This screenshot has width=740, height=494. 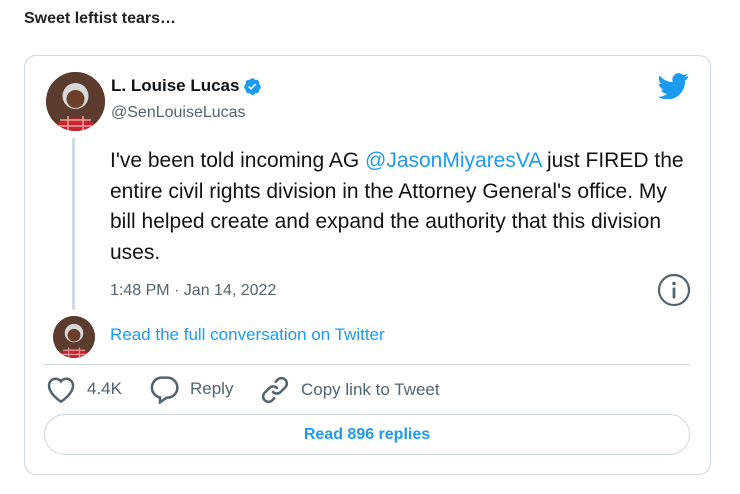 I want to click on author-handle: @SenLouiseLucas, so click(x=178, y=113).